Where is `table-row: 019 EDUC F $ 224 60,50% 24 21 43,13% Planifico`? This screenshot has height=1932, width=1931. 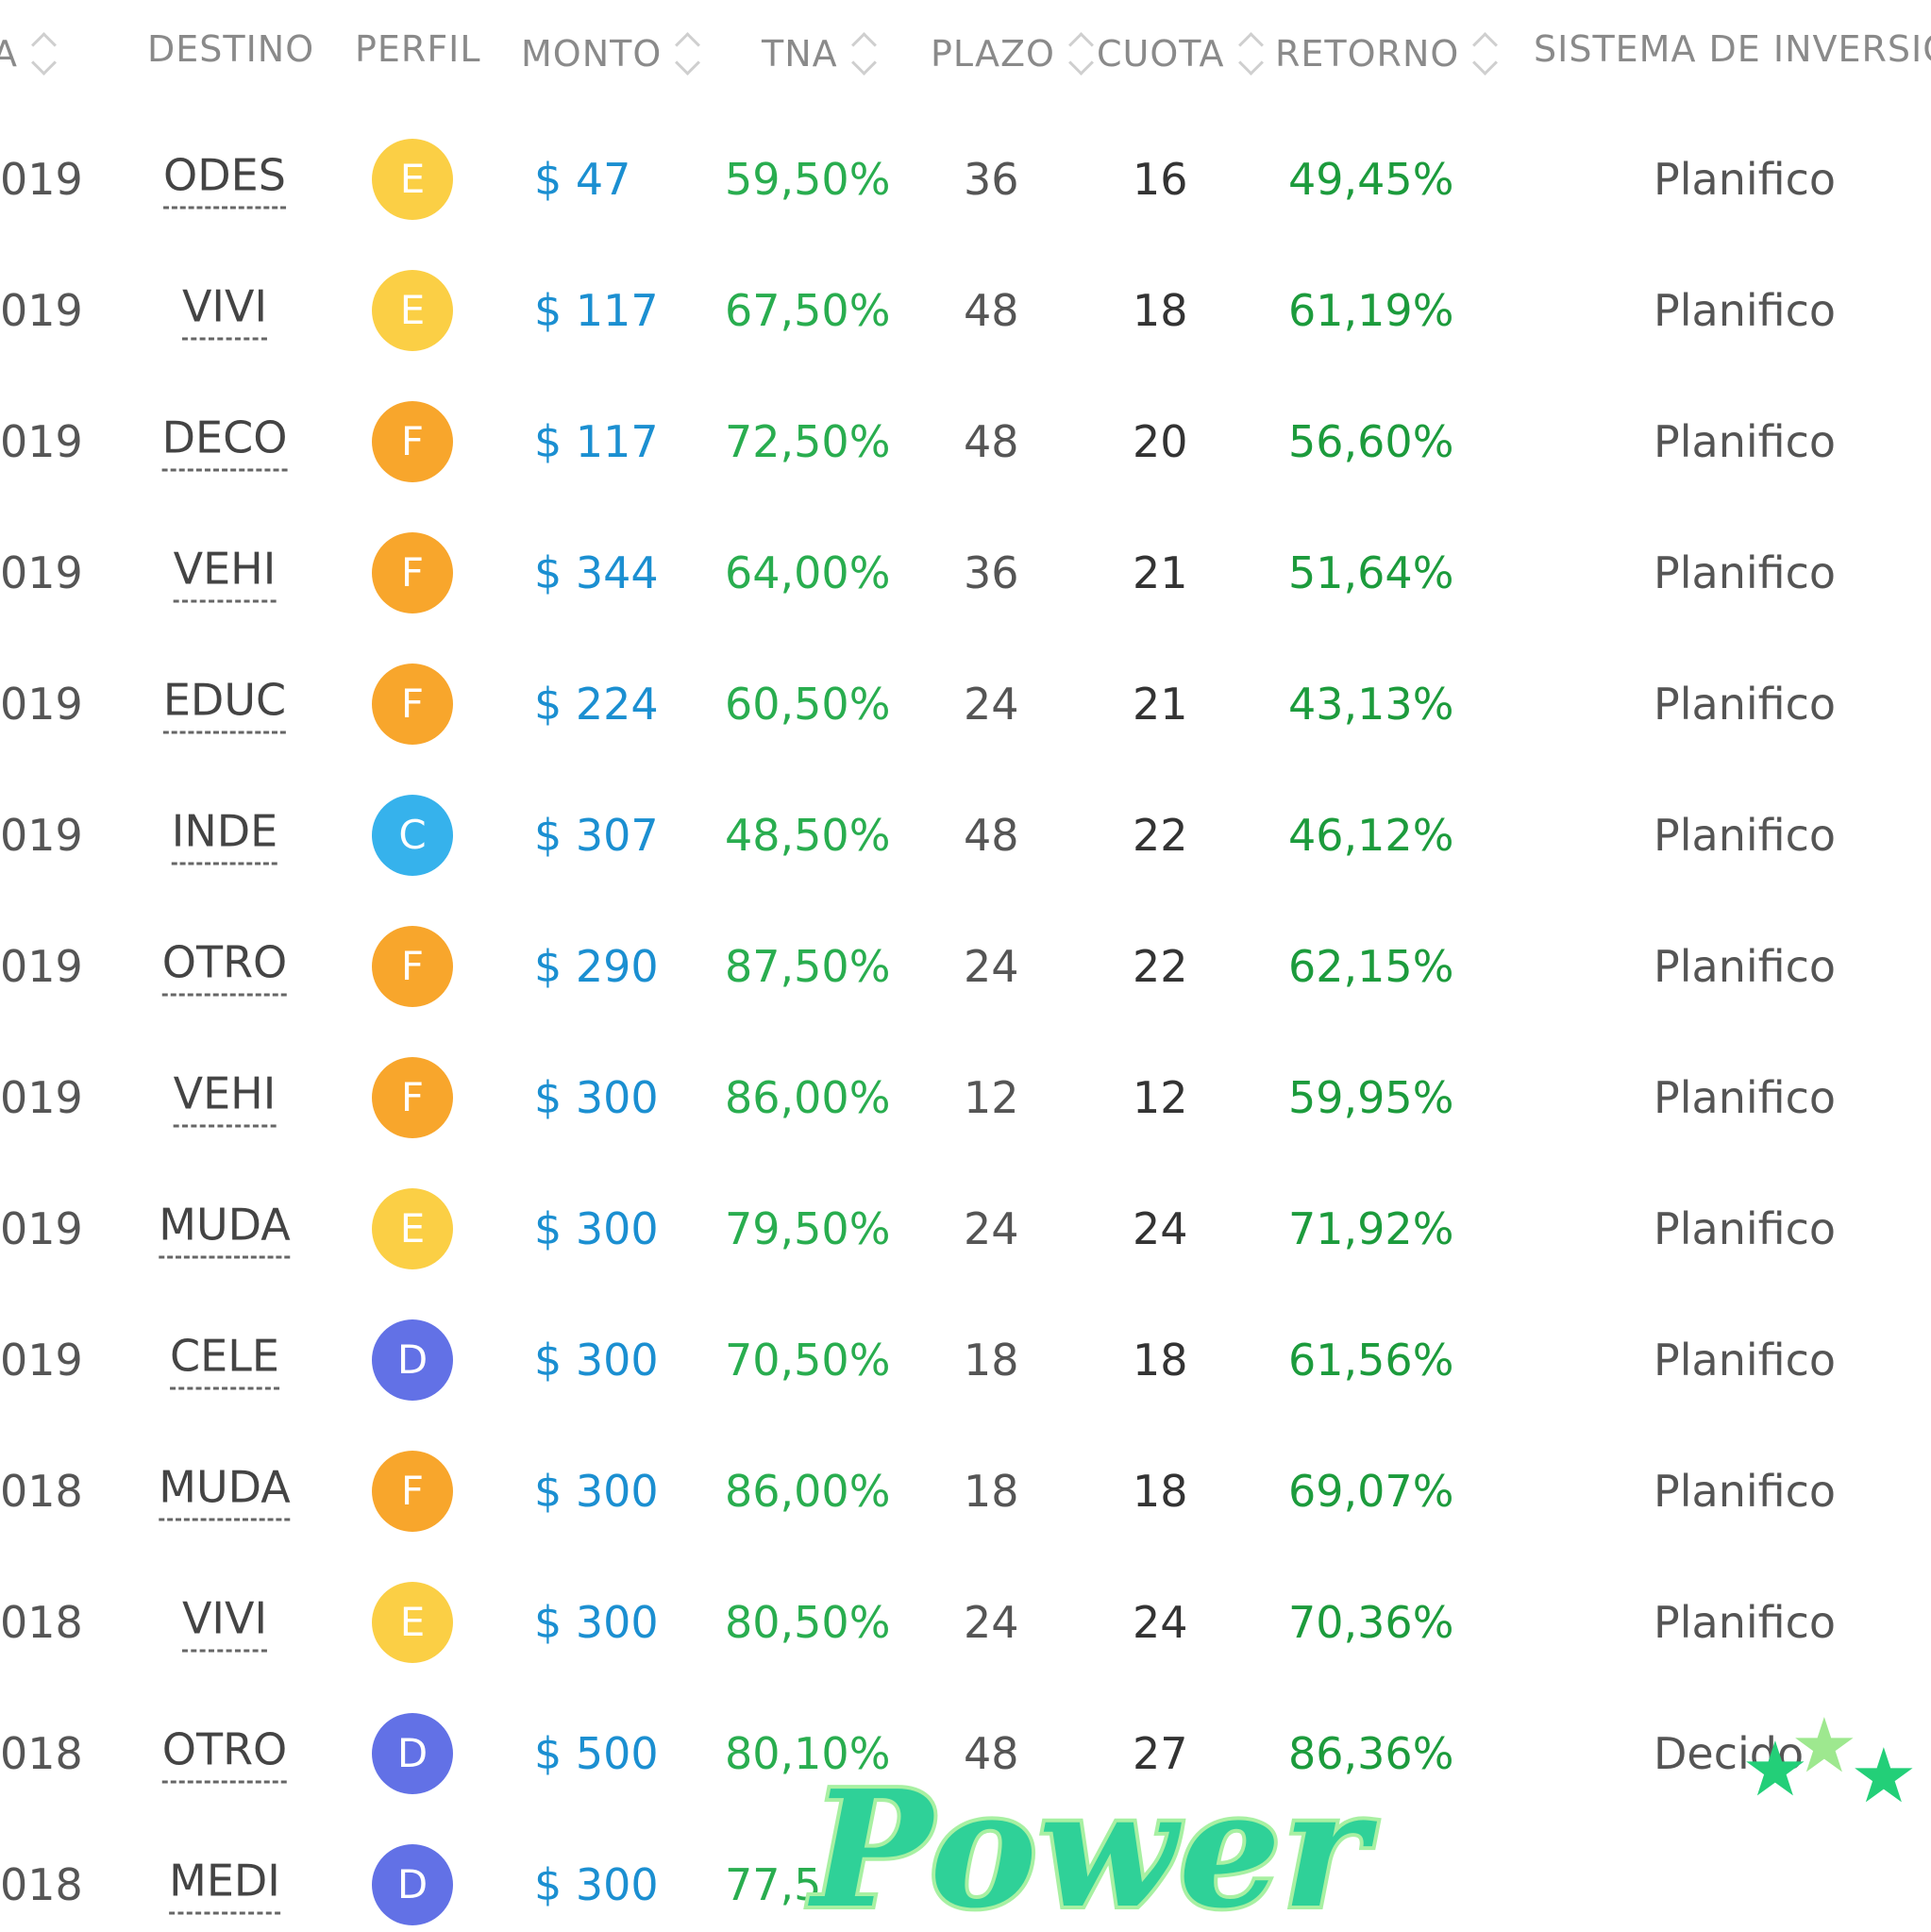 table-row: 019 EDUC F $ 224 60,50% 24 21 43,13% Planifico is located at coordinates (965, 703).